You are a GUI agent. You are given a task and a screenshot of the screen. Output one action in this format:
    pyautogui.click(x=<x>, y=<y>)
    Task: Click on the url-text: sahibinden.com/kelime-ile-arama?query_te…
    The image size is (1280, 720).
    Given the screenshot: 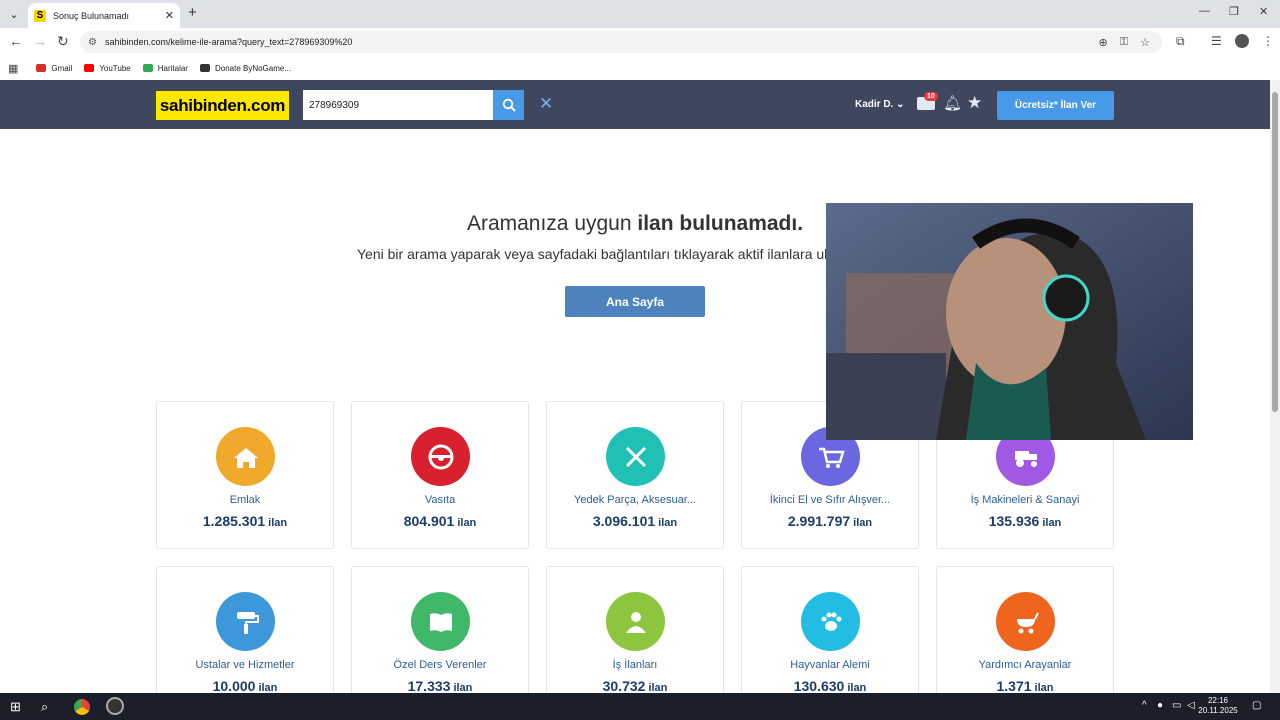 What is the action you would take?
    pyautogui.click(x=602, y=42)
    